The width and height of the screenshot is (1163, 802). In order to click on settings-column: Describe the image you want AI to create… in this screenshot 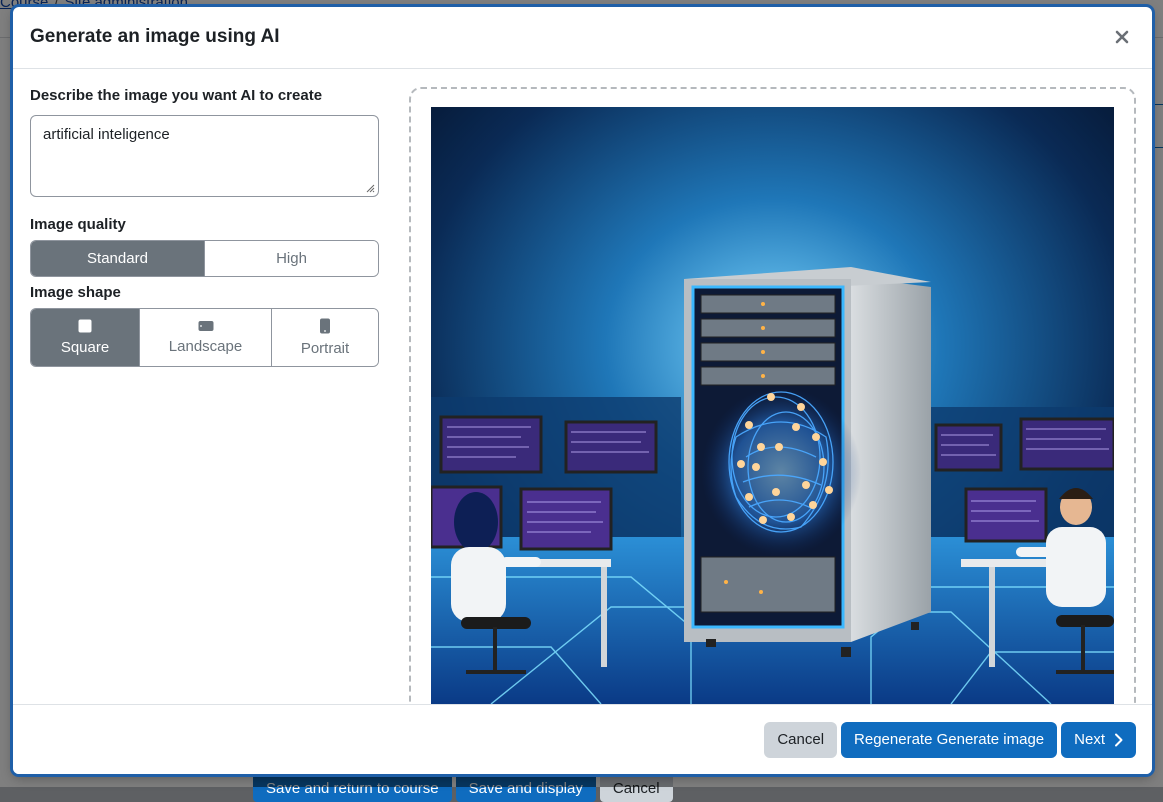, I will do `click(204, 227)`.